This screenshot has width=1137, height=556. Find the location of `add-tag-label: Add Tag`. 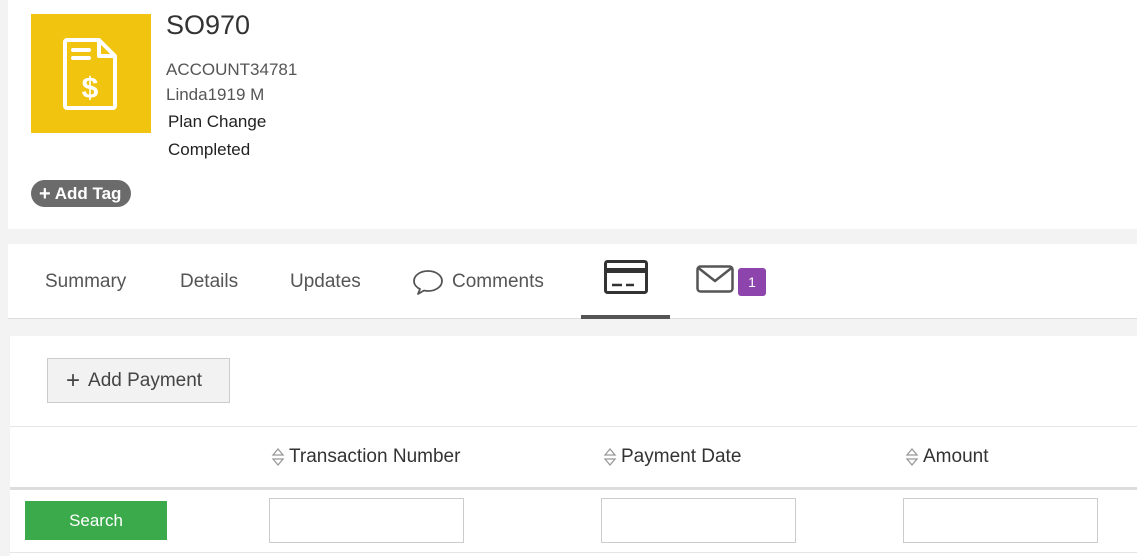

add-tag-label: Add Tag is located at coordinates (88, 193).